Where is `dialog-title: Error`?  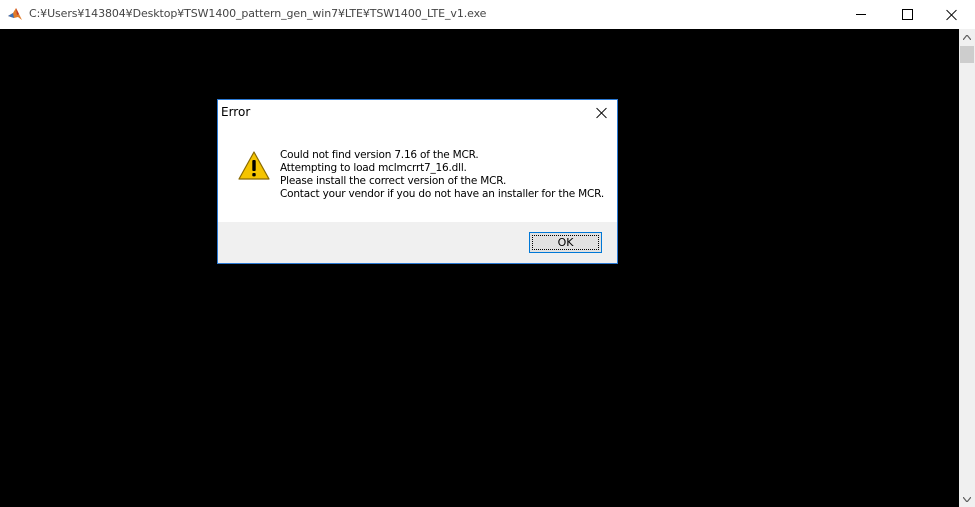
dialog-title: Error is located at coordinates (236, 112).